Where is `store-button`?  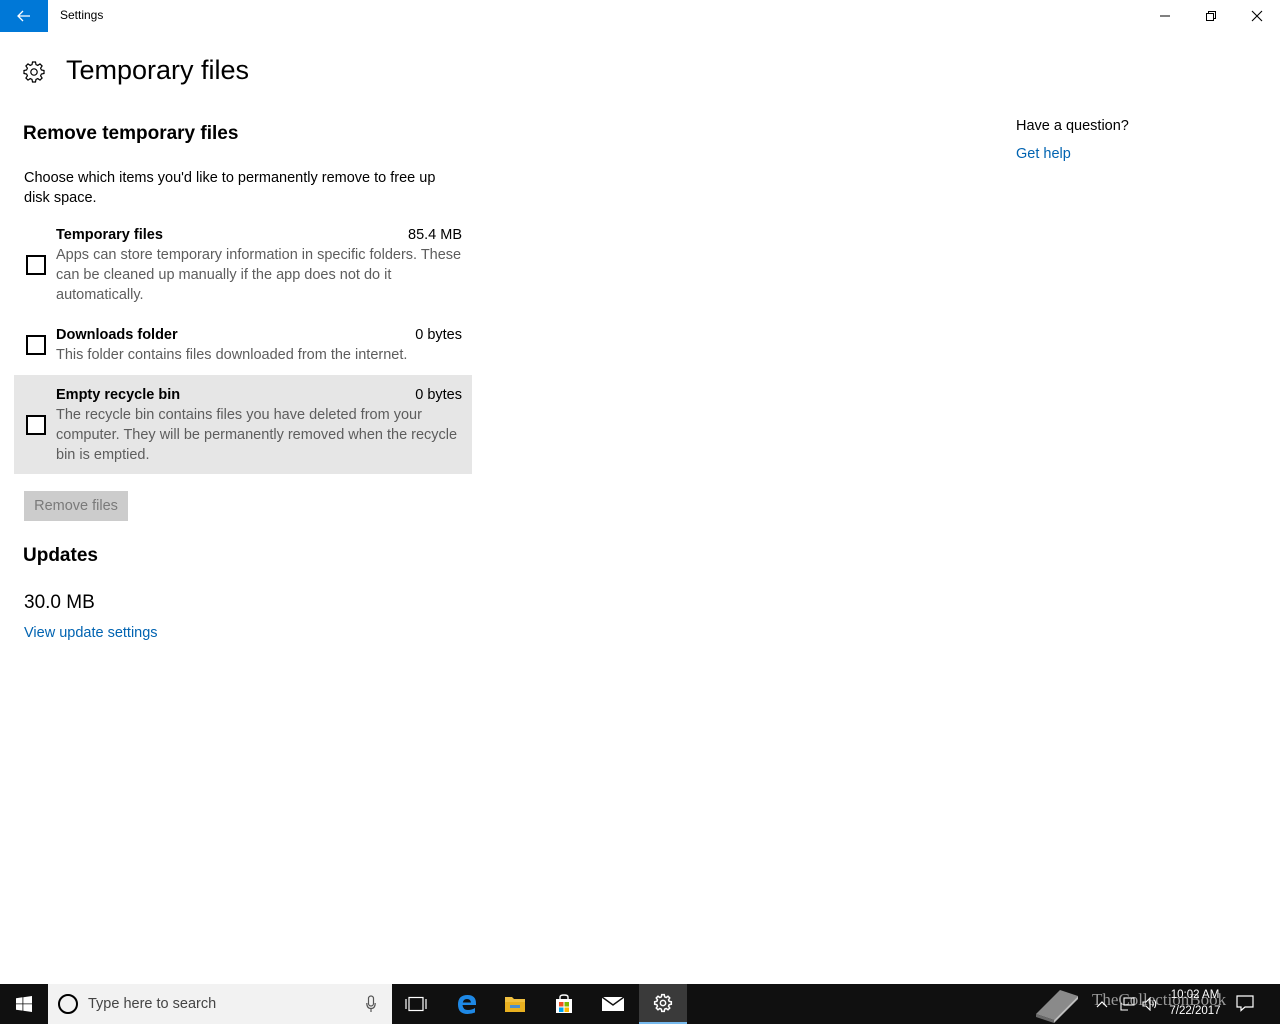
store-button is located at coordinates (564, 1004).